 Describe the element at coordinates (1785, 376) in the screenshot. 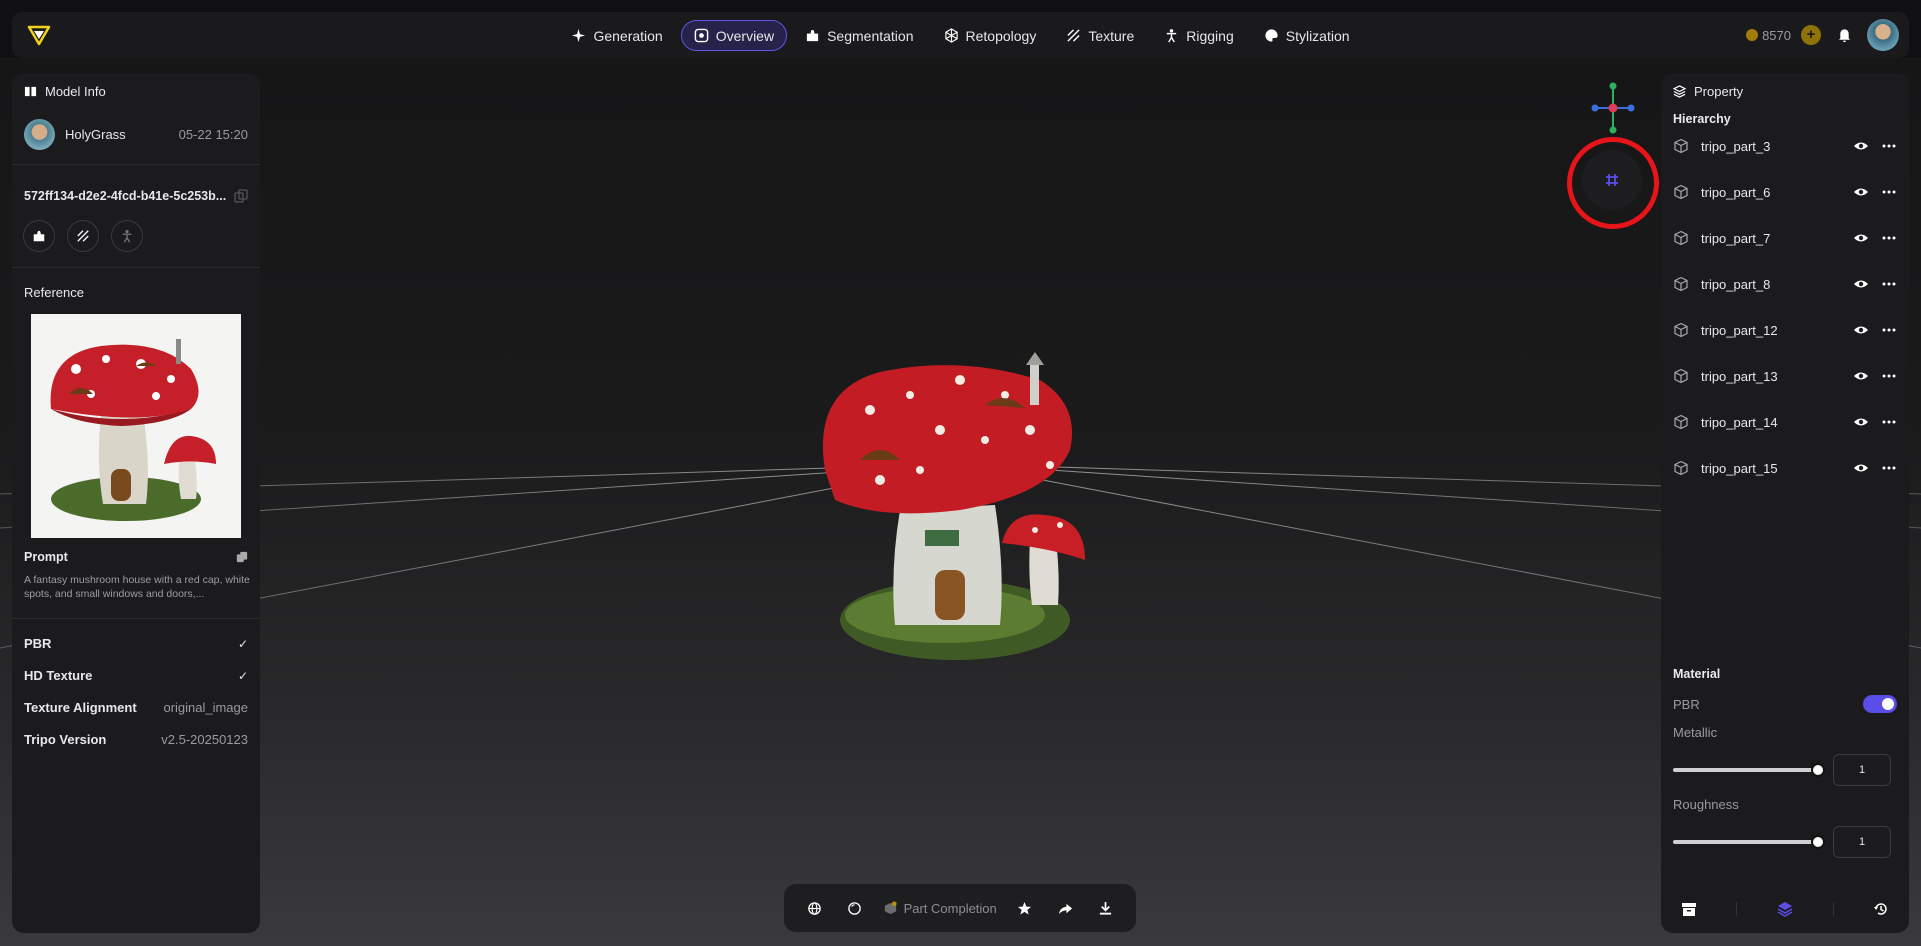

I see `hierarchy-item: tripo_part_13` at that location.